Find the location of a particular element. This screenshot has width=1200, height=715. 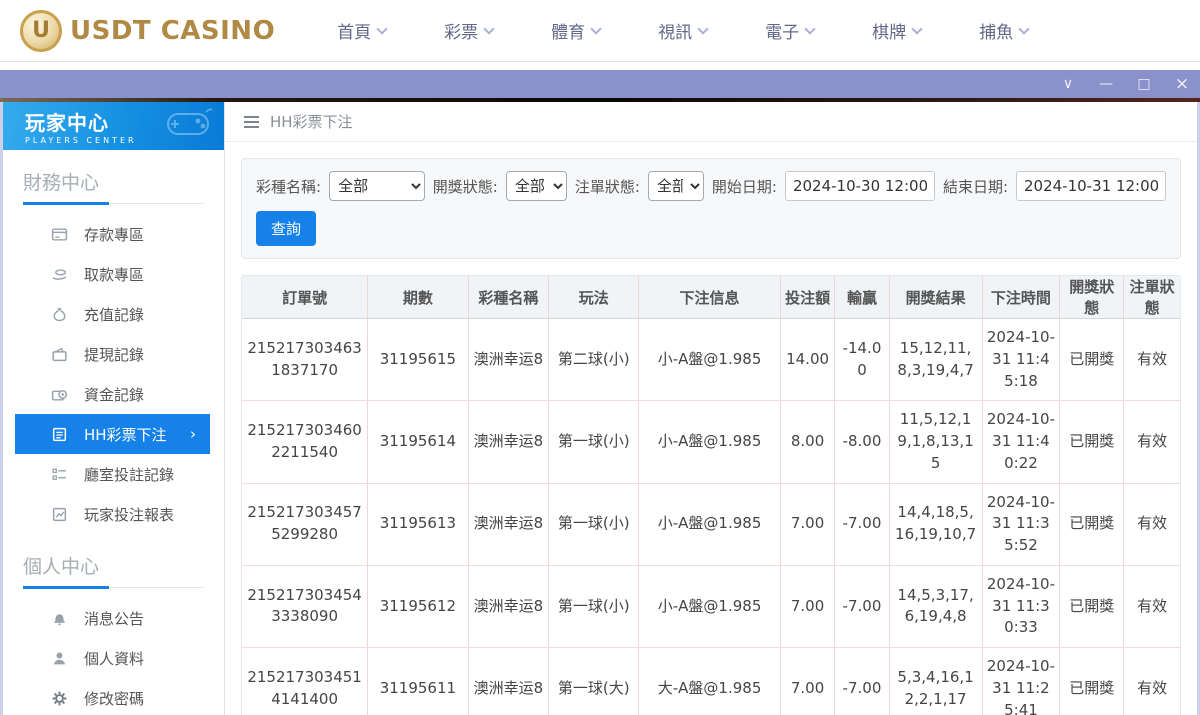

nav-slots-label: 電子 is located at coordinates (782, 33).